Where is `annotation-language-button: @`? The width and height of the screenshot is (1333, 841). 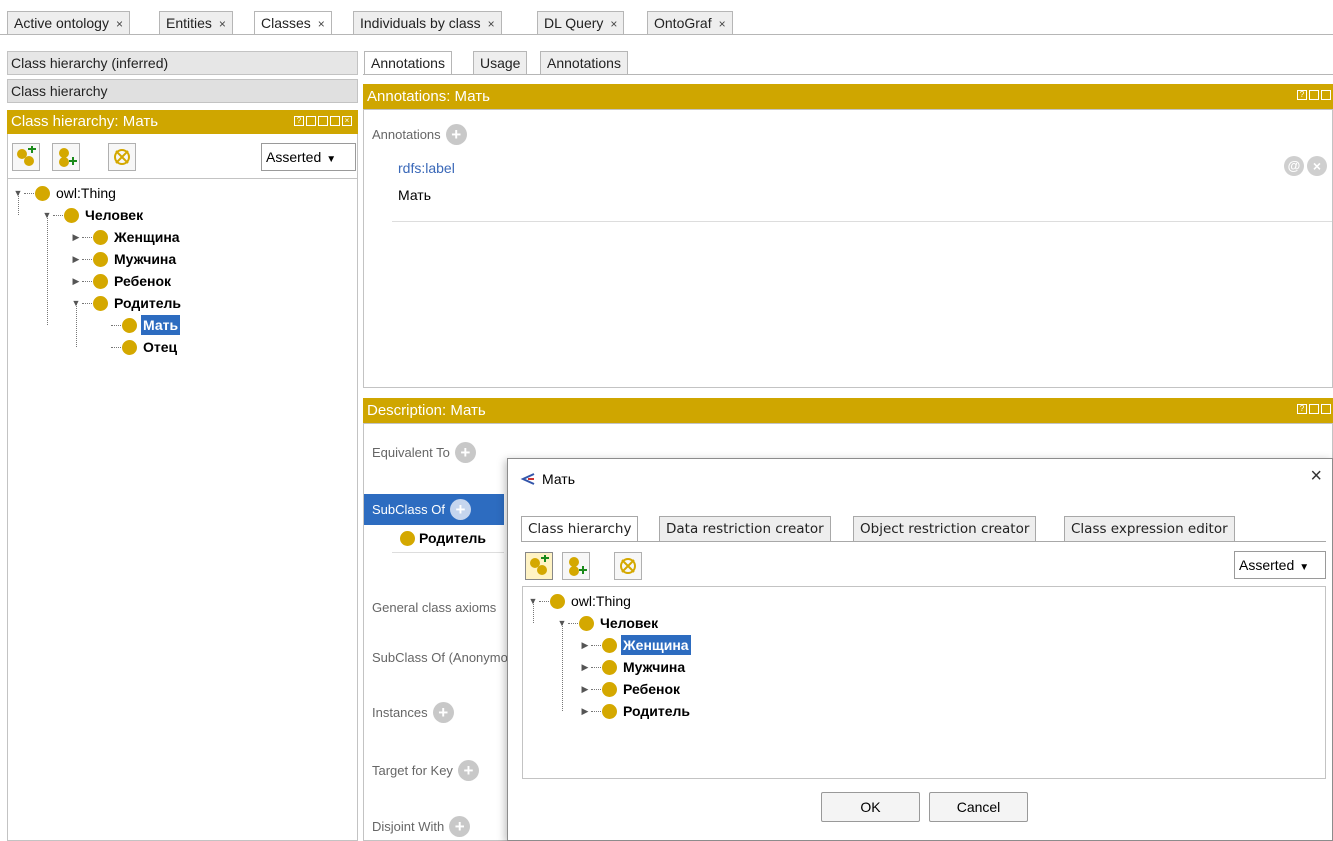
annotation-language-button: @ is located at coordinates (1294, 166).